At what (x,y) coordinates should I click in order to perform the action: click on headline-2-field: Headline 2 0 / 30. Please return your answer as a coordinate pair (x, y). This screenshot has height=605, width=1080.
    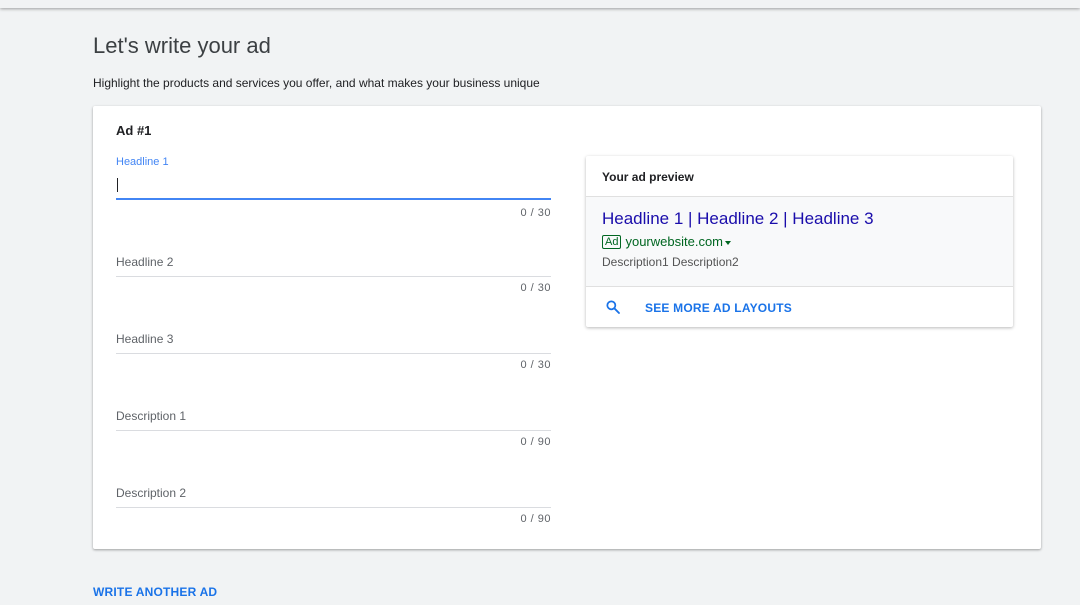
    Looking at the image, I should click on (333, 278).